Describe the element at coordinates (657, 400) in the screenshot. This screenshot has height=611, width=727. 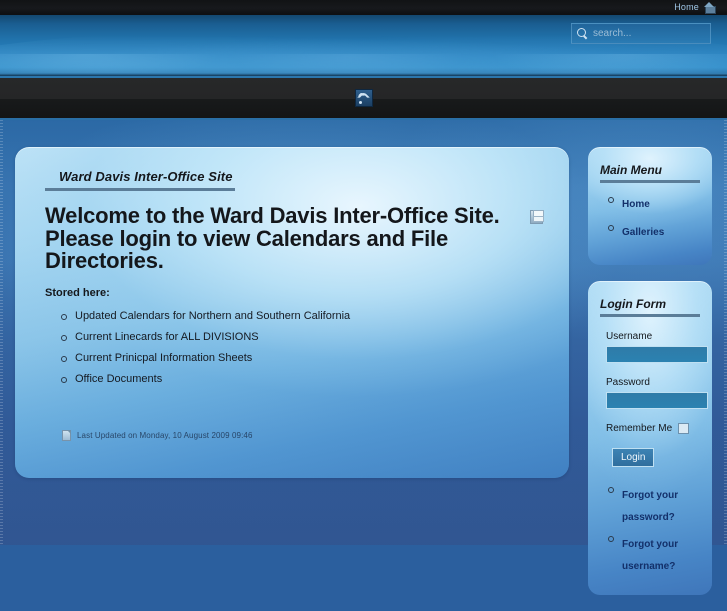
I see `password-field` at that location.